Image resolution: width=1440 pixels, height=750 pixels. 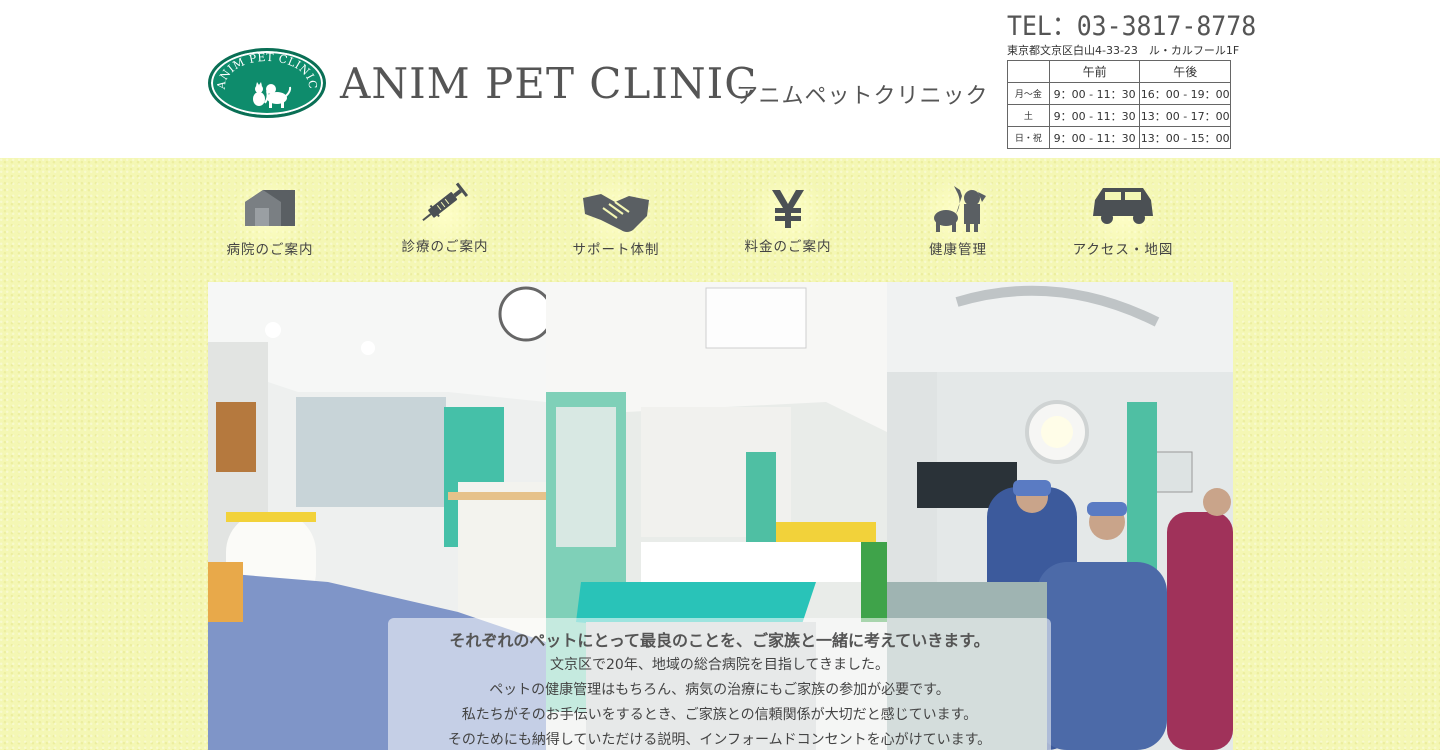 What do you see at coordinates (1028, 93) in the screenshot?
I see `hours-day: 月～金` at bounding box center [1028, 93].